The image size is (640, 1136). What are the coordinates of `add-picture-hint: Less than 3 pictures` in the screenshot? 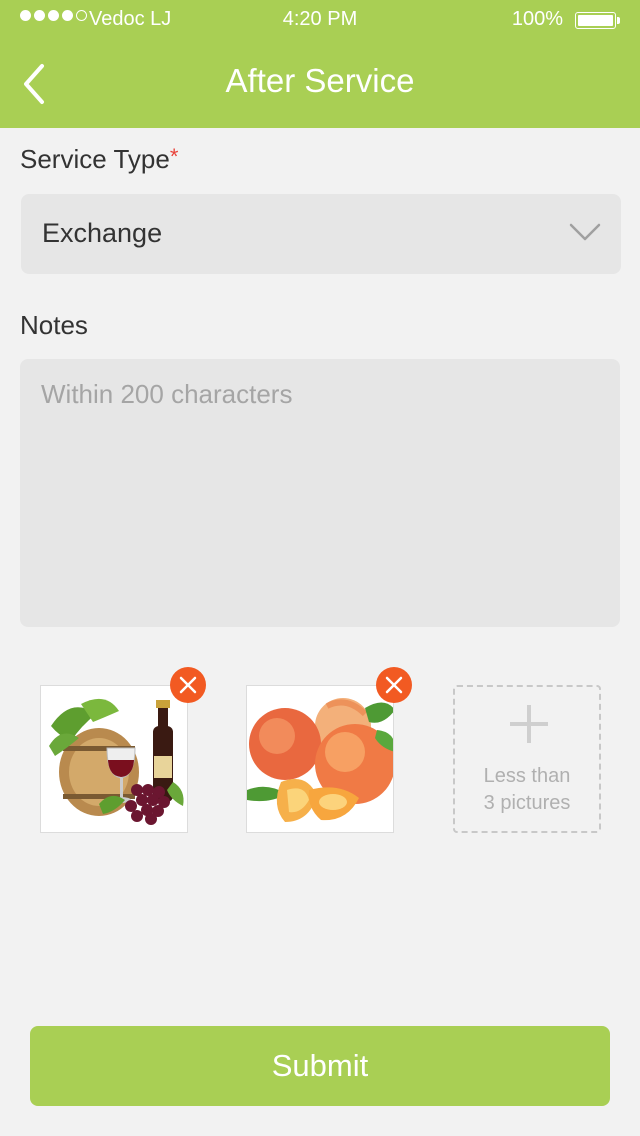 It's located at (527, 790).